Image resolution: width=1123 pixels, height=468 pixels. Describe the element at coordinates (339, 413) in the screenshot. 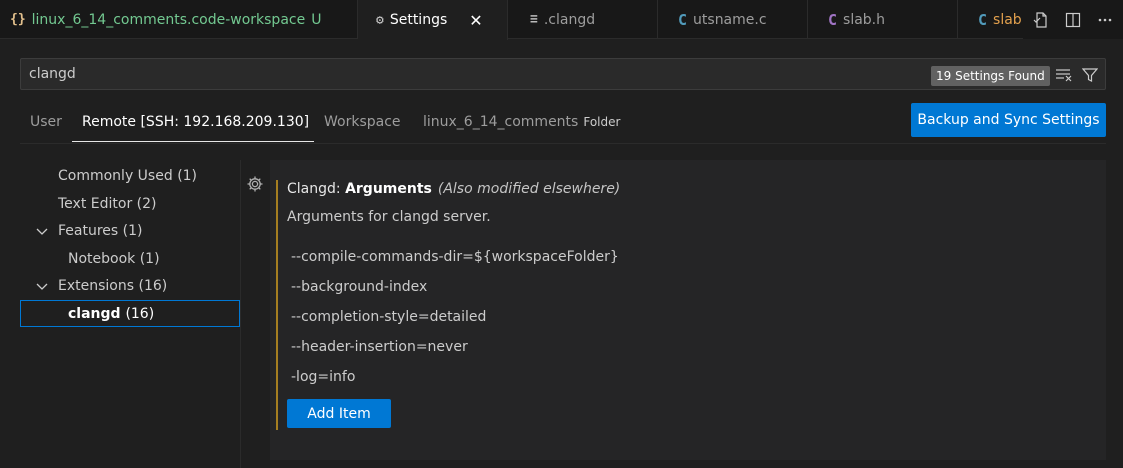

I see `add-item-button: Add Item` at that location.